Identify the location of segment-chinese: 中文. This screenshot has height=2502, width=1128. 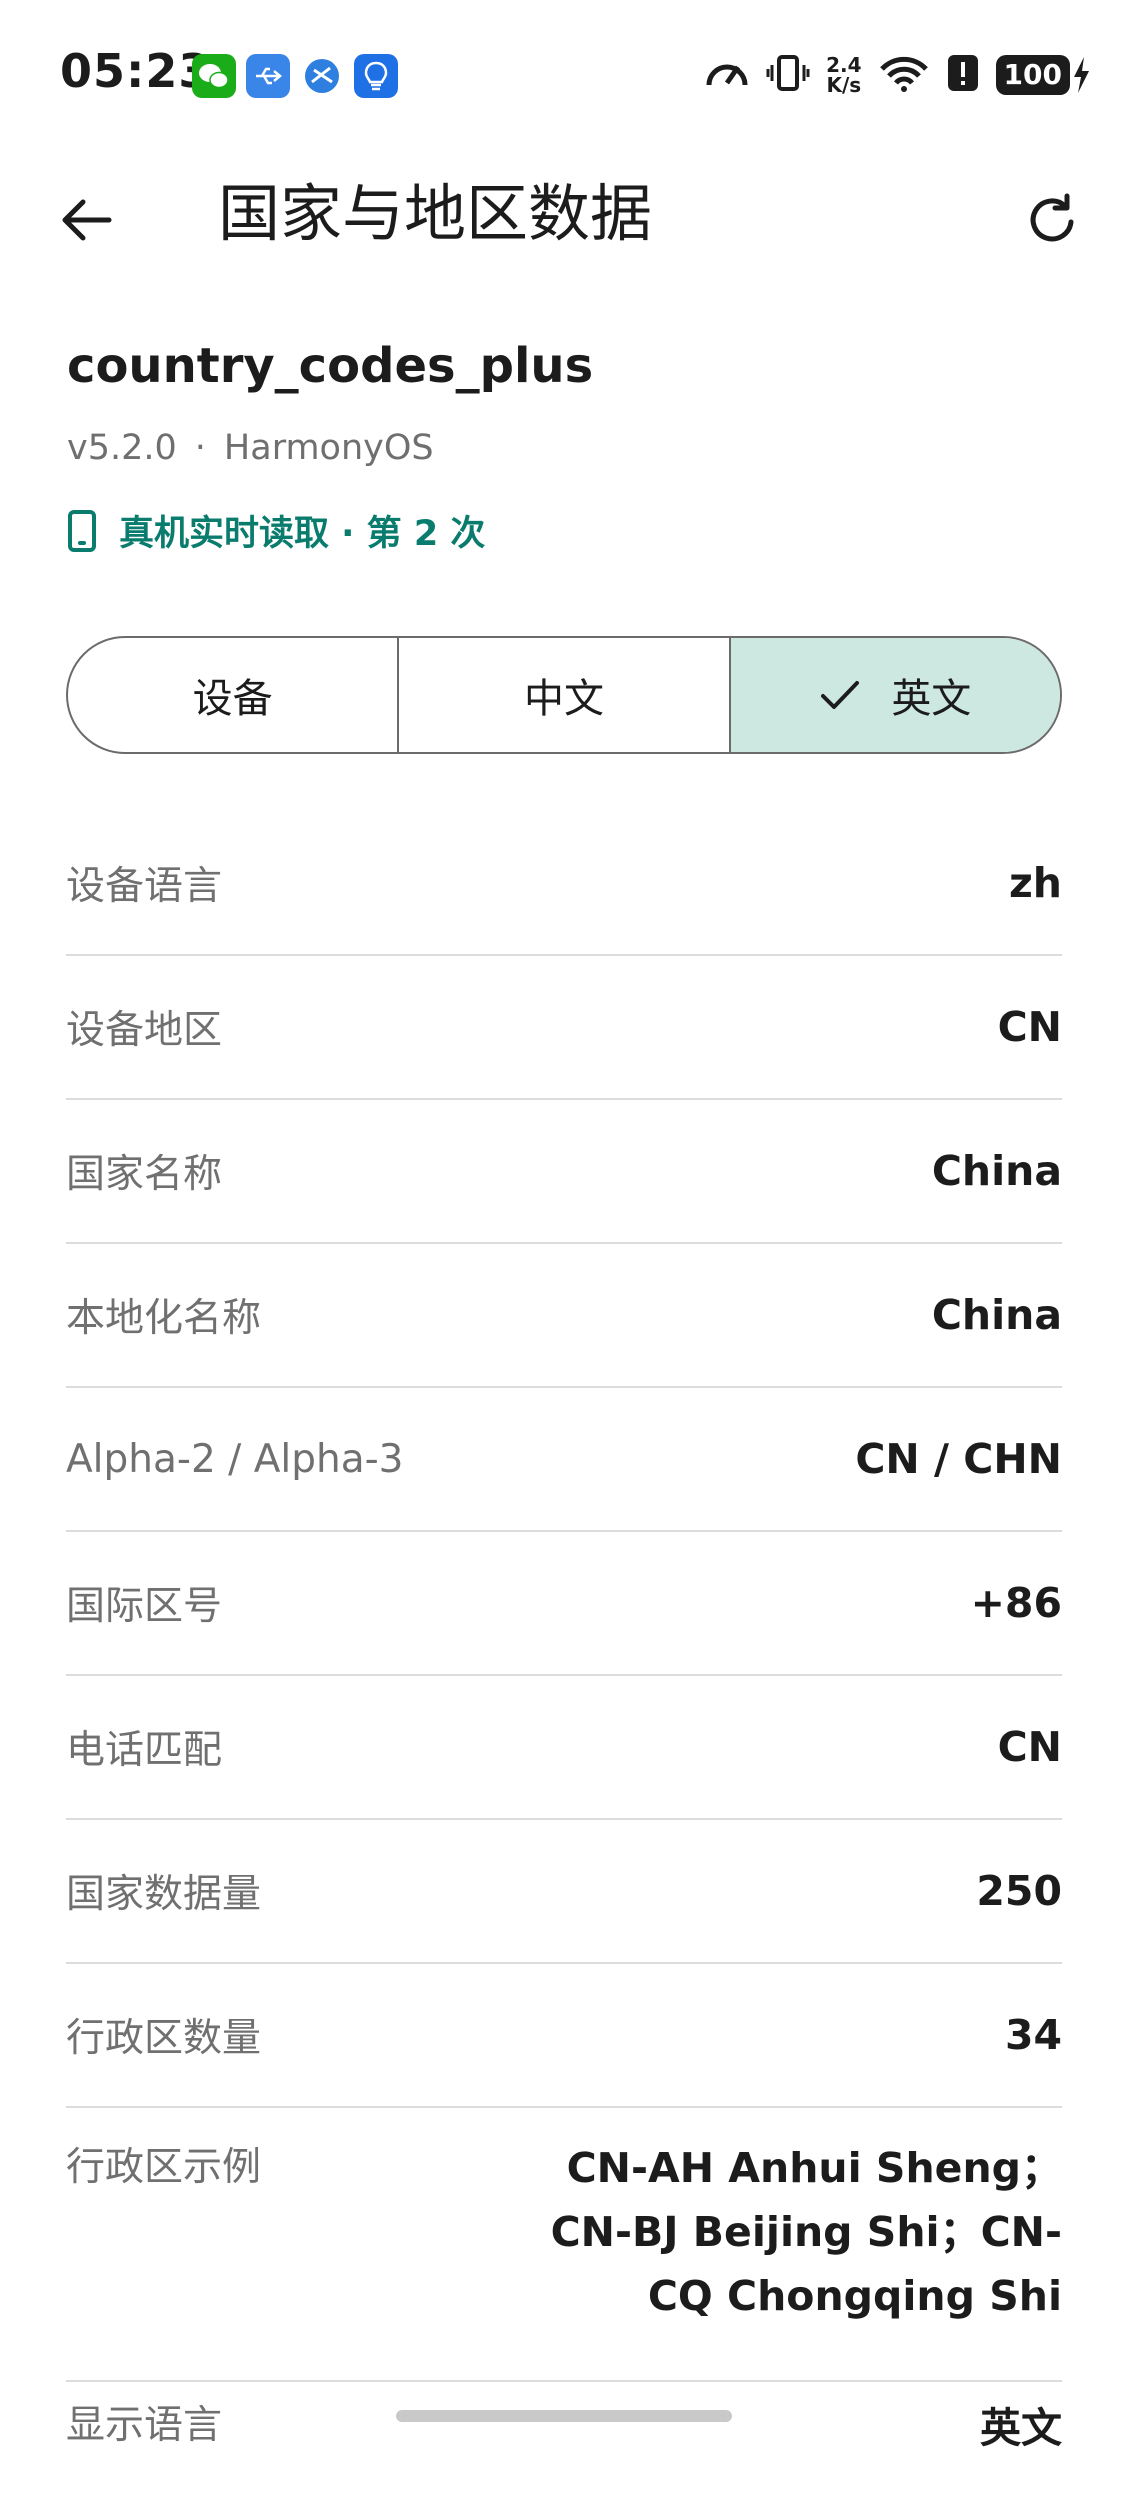
(565, 695).